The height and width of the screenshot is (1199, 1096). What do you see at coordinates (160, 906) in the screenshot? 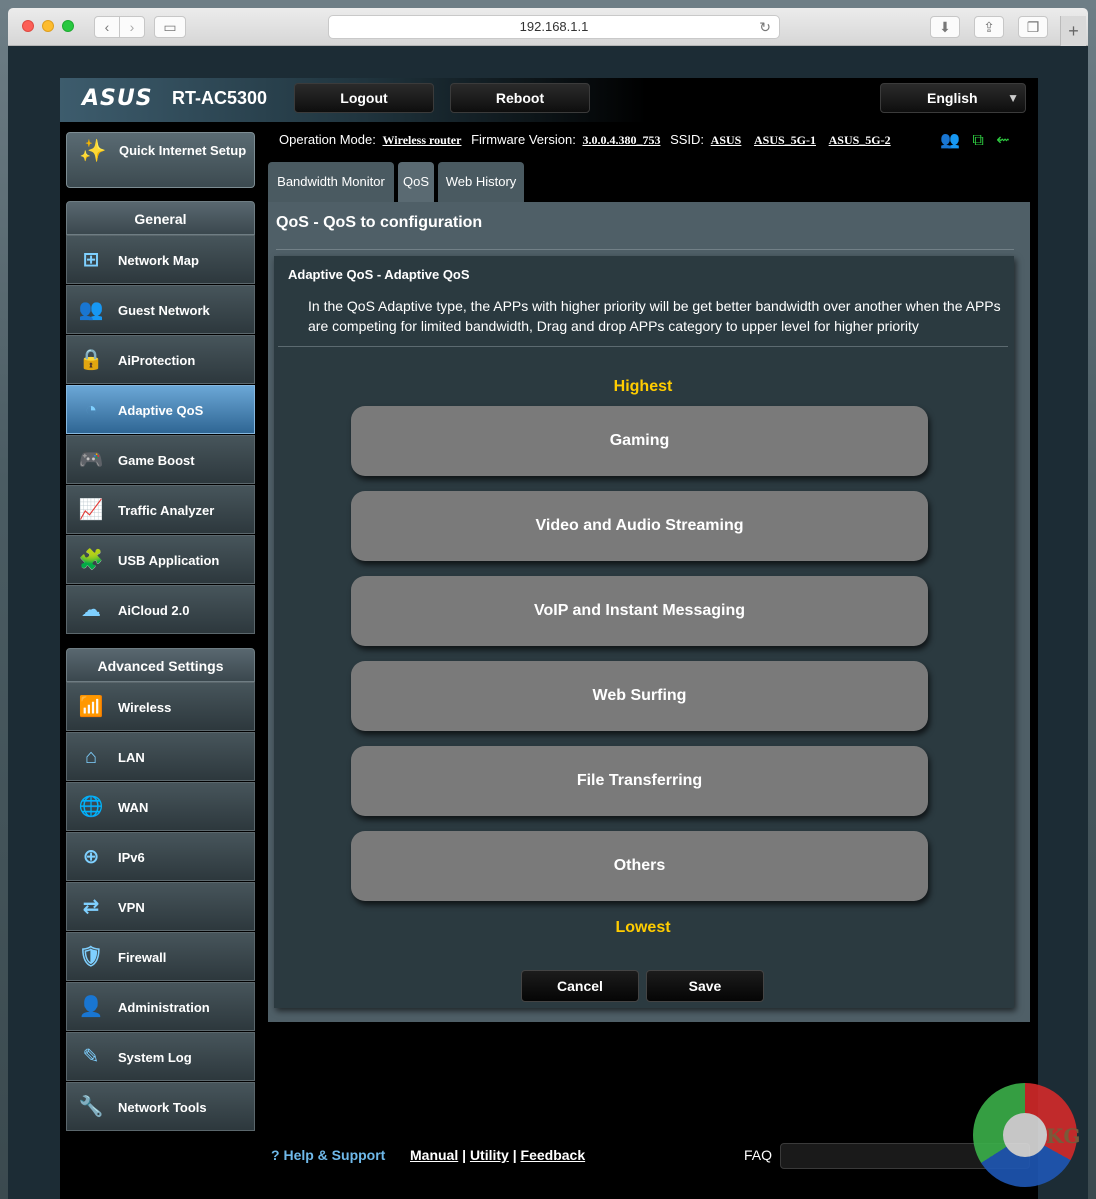
I see `sidebar-item-vpn: ⇄ VPN` at bounding box center [160, 906].